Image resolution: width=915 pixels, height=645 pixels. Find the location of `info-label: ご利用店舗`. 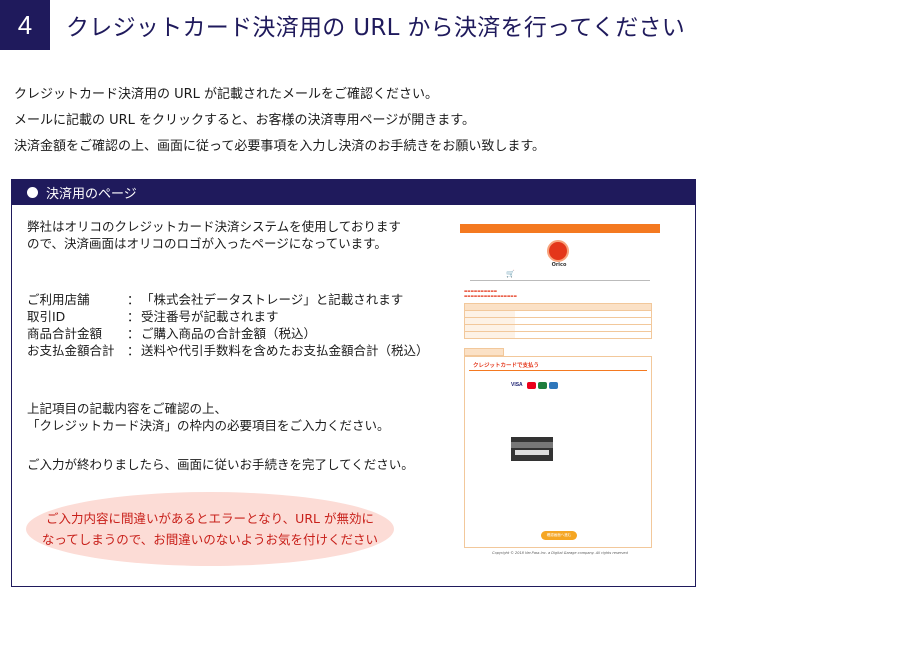

info-label: ご利用店舗 is located at coordinates (58, 299).